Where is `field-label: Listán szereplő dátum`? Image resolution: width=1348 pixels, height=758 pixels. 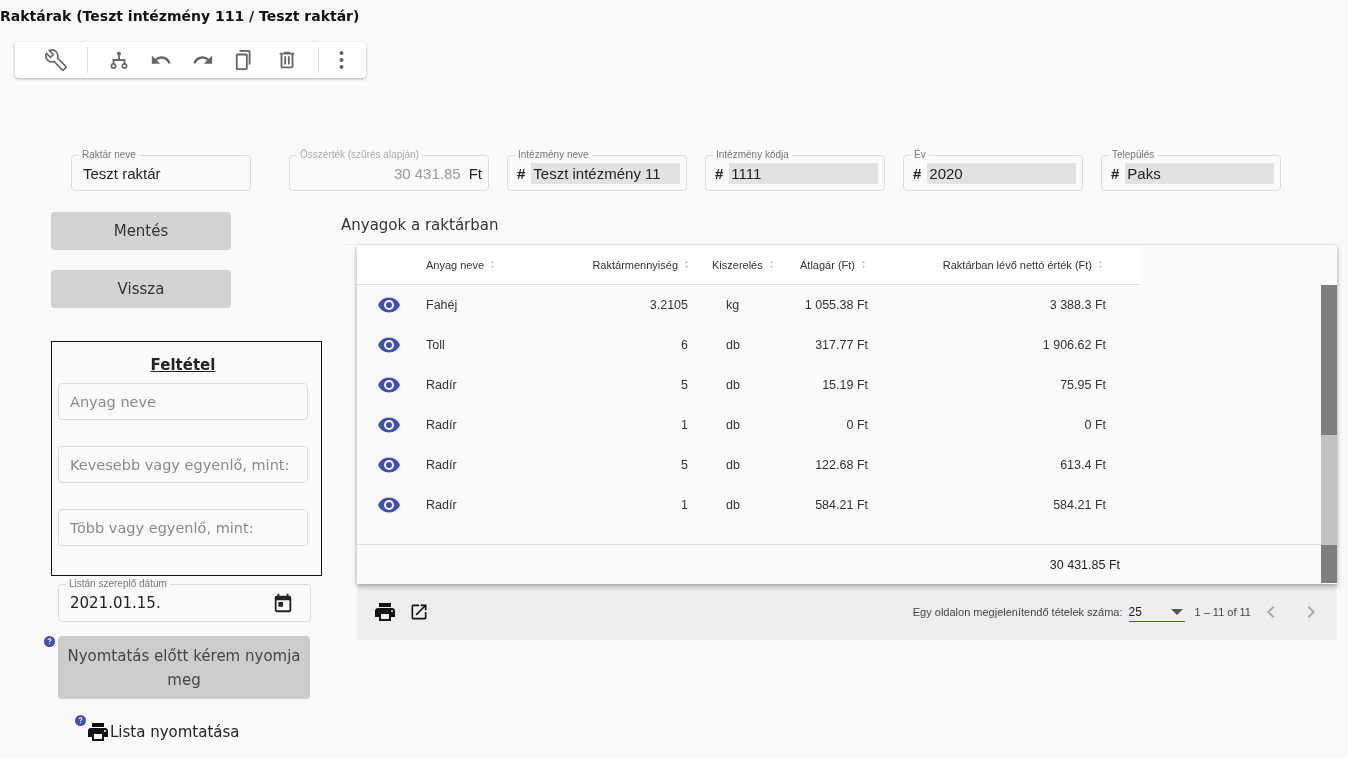 field-label: Listán szereplő dátum is located at coordinates (118, 584).